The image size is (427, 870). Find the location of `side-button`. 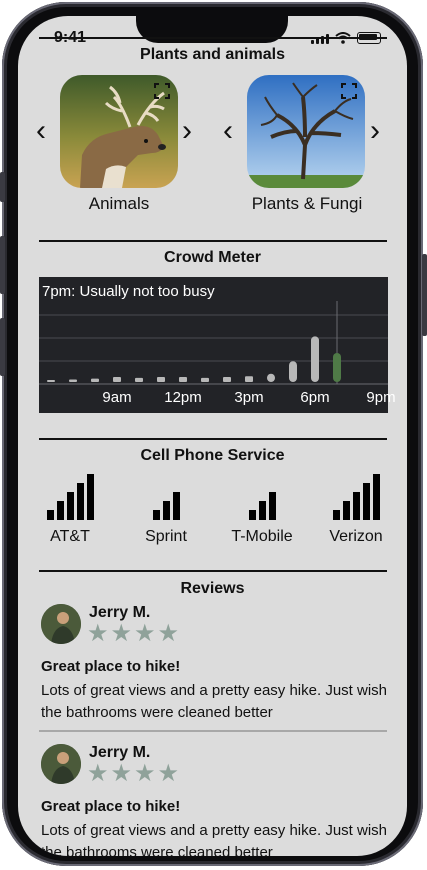

side-button is located at coordinates (2, 187).